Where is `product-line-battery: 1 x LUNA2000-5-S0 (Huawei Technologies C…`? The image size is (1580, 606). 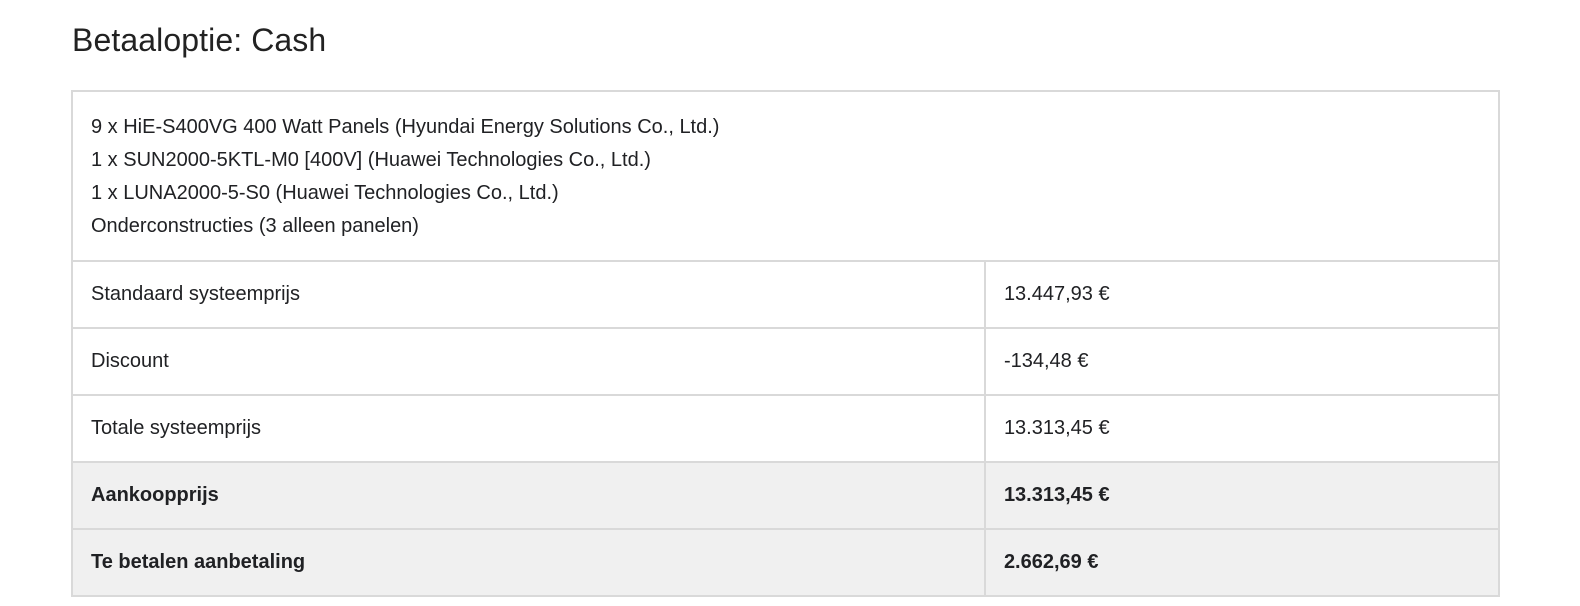 product-line-battery: 1 x LUNA2000-5-S0 (Huawei Technologies C… is located at coordinates (325, 193).